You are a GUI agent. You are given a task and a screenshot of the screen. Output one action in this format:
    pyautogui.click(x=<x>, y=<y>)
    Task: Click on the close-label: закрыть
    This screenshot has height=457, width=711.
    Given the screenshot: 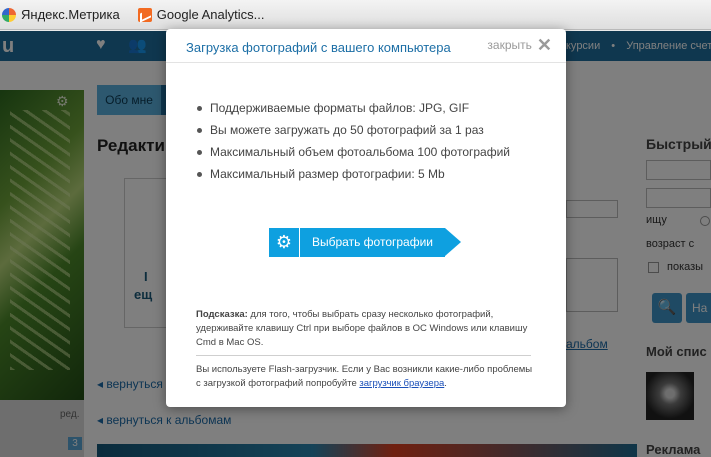 What is the action you would take?
    pyautogui.click(x=509, y=45)
    